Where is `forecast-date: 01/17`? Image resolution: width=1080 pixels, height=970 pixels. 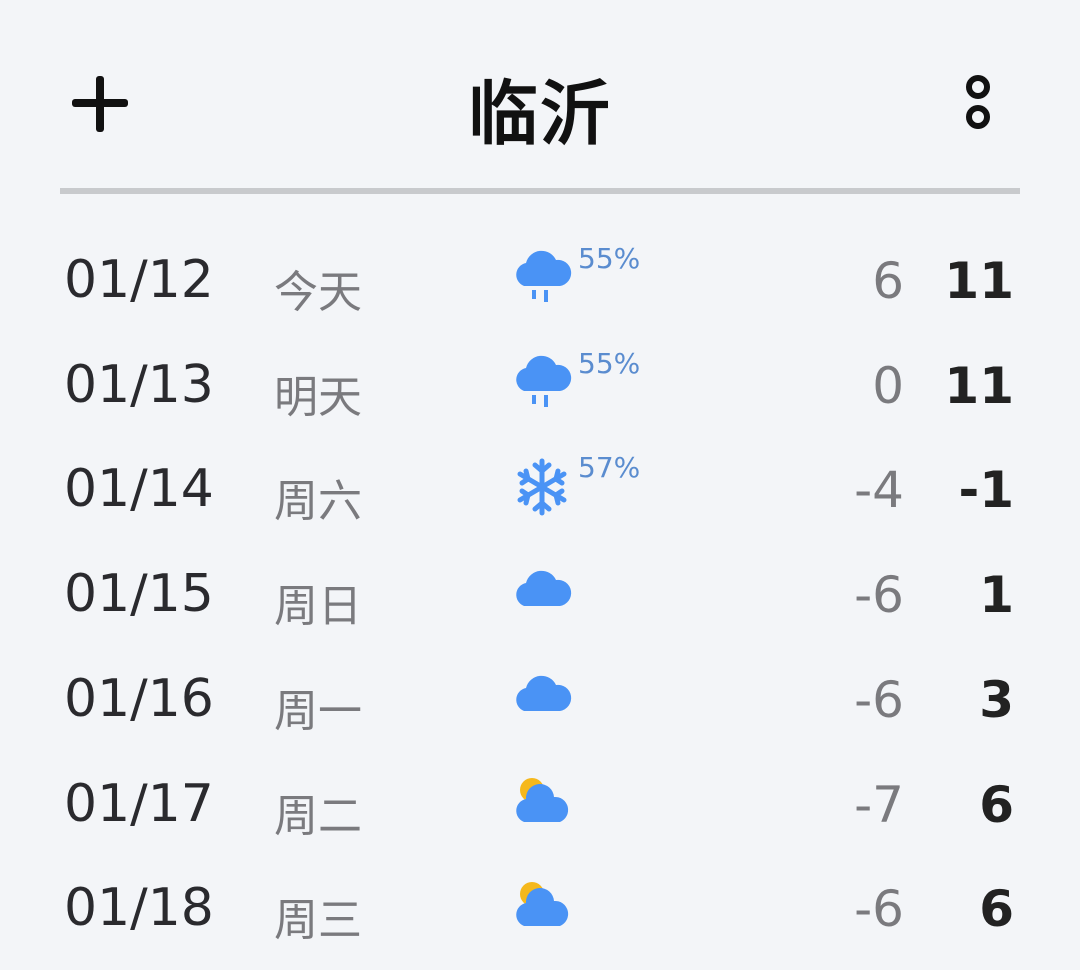
forecast-date: 01/17 is located at coordinates (139, 804).